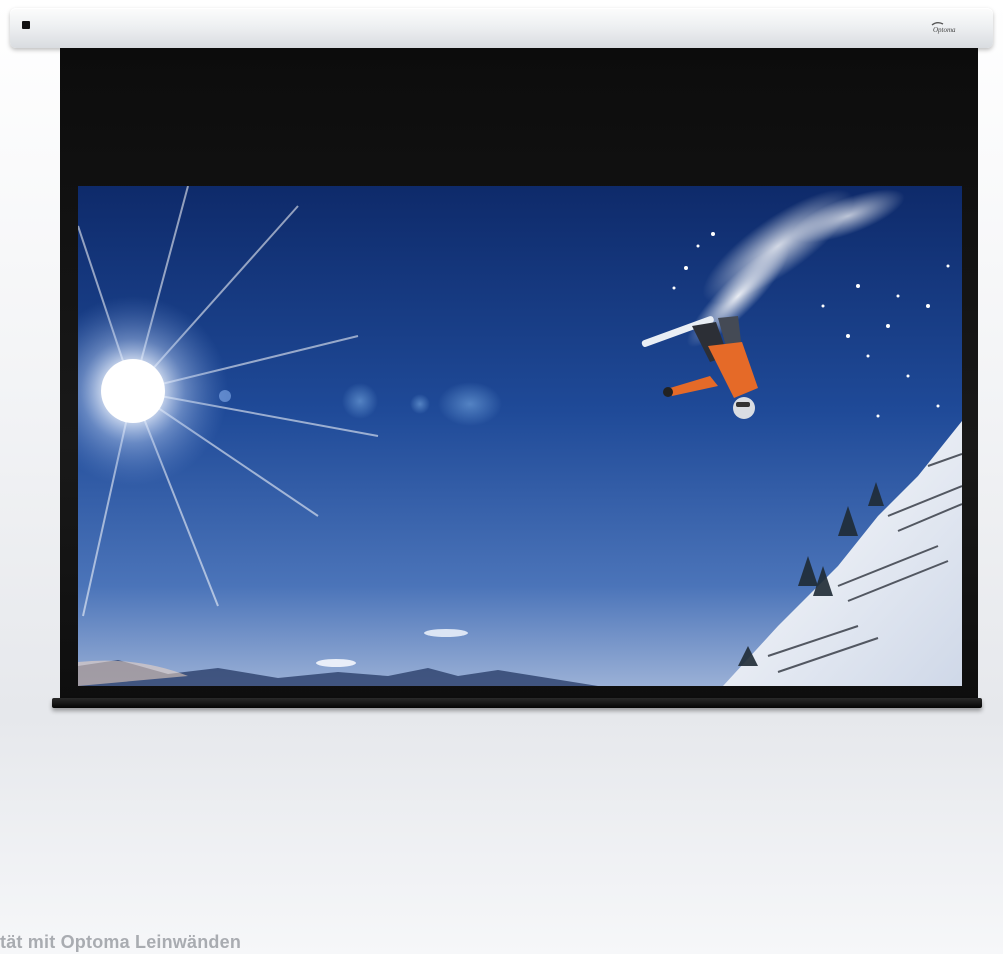 The image size is (1003, 954). What do you see at coordinates (26, 25) in the screenshot?
I see `housing-end-cap` at bounding box center [26, 25].